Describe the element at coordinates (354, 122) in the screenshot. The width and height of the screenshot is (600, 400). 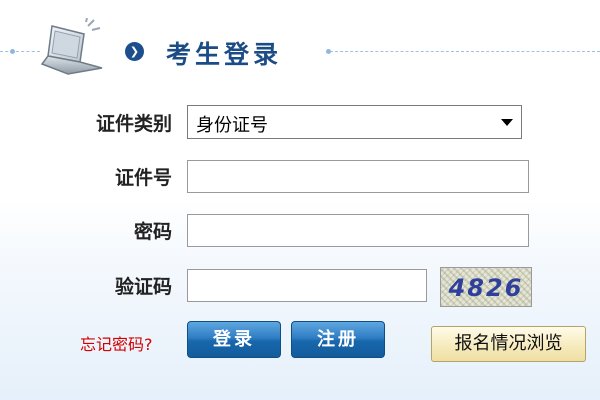
I see `id-type-select: 身份证号` at that location.